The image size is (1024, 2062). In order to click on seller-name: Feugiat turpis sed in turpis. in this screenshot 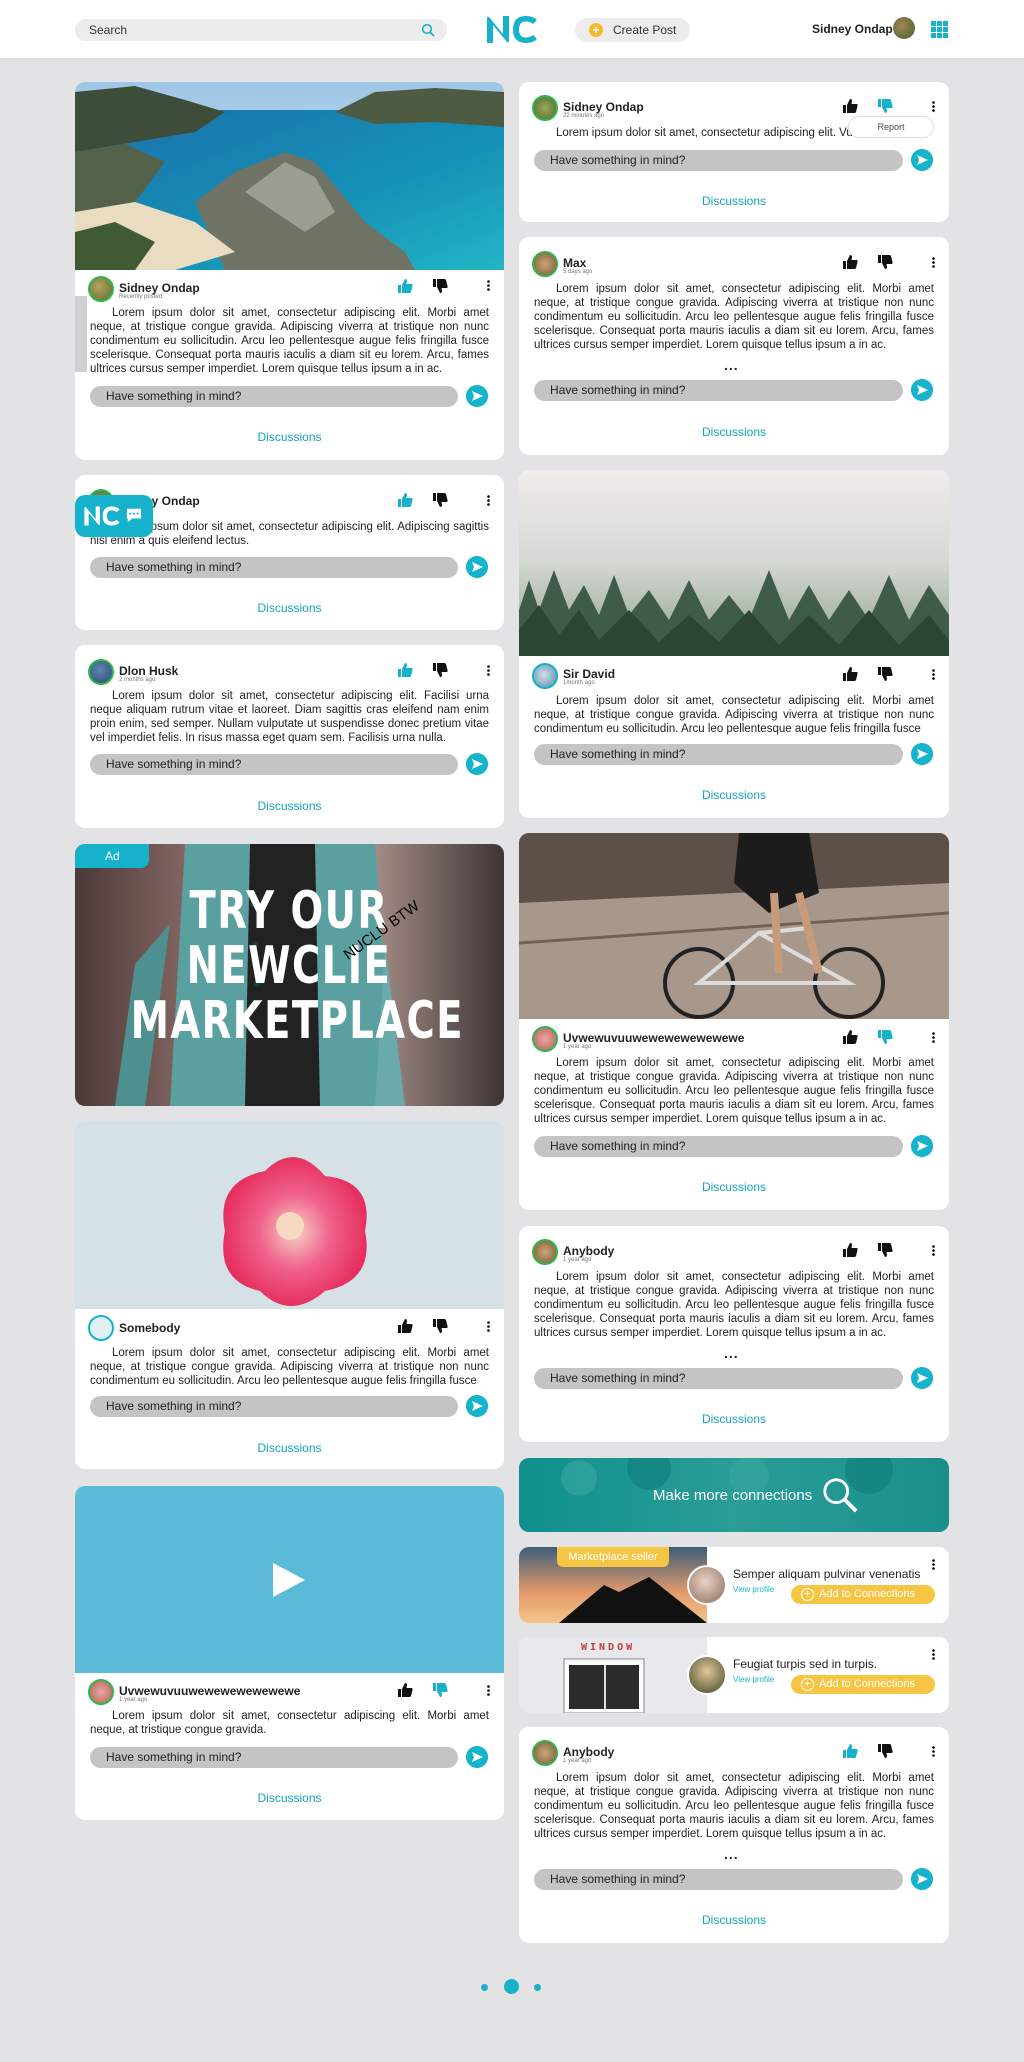, I will do `click(805, 1664)`.